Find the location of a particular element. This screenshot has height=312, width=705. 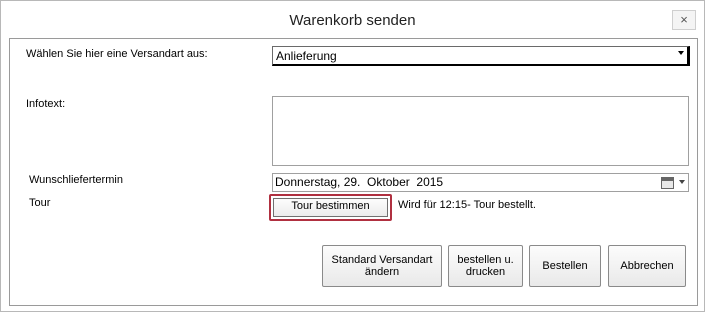

title-bar: Warenkorb senden × is located at coordinates (352, 19).